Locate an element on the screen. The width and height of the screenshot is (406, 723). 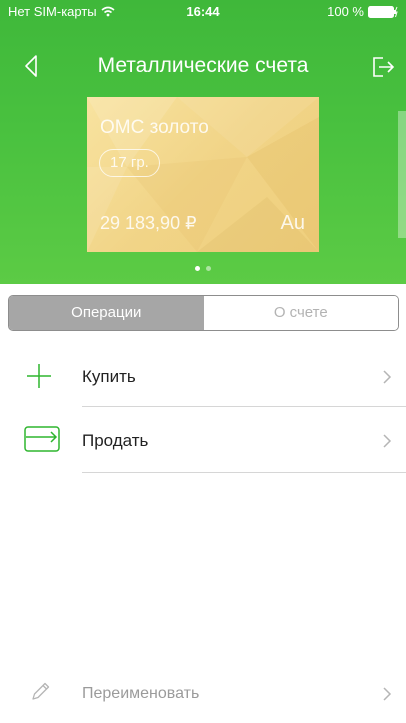
tab-operations: Операции is located at coordinates (106, 313).